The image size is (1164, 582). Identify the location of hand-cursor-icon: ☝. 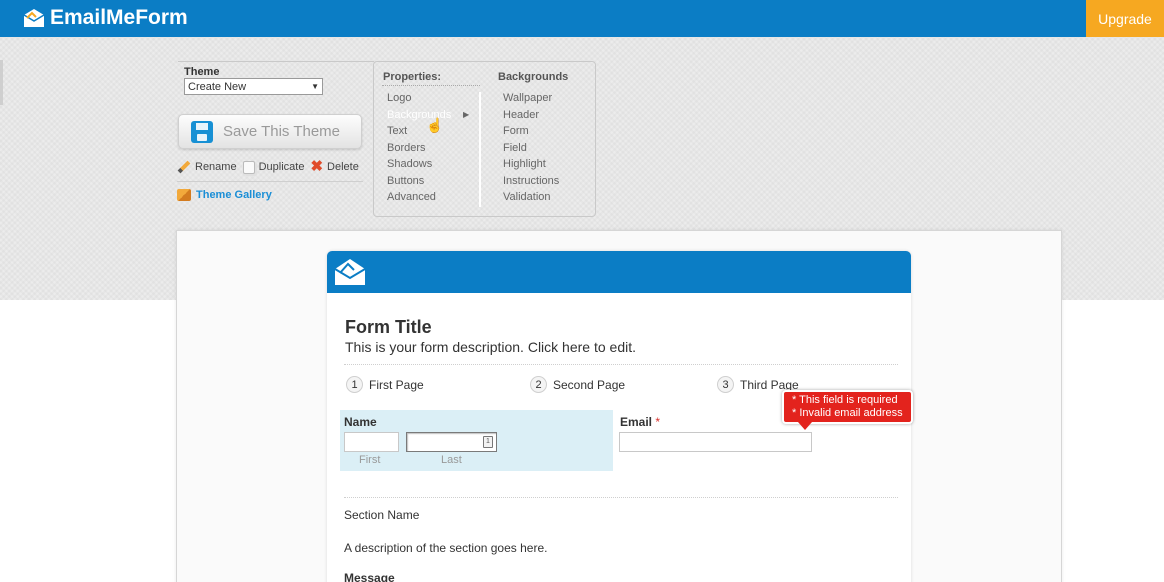
(435, 125).